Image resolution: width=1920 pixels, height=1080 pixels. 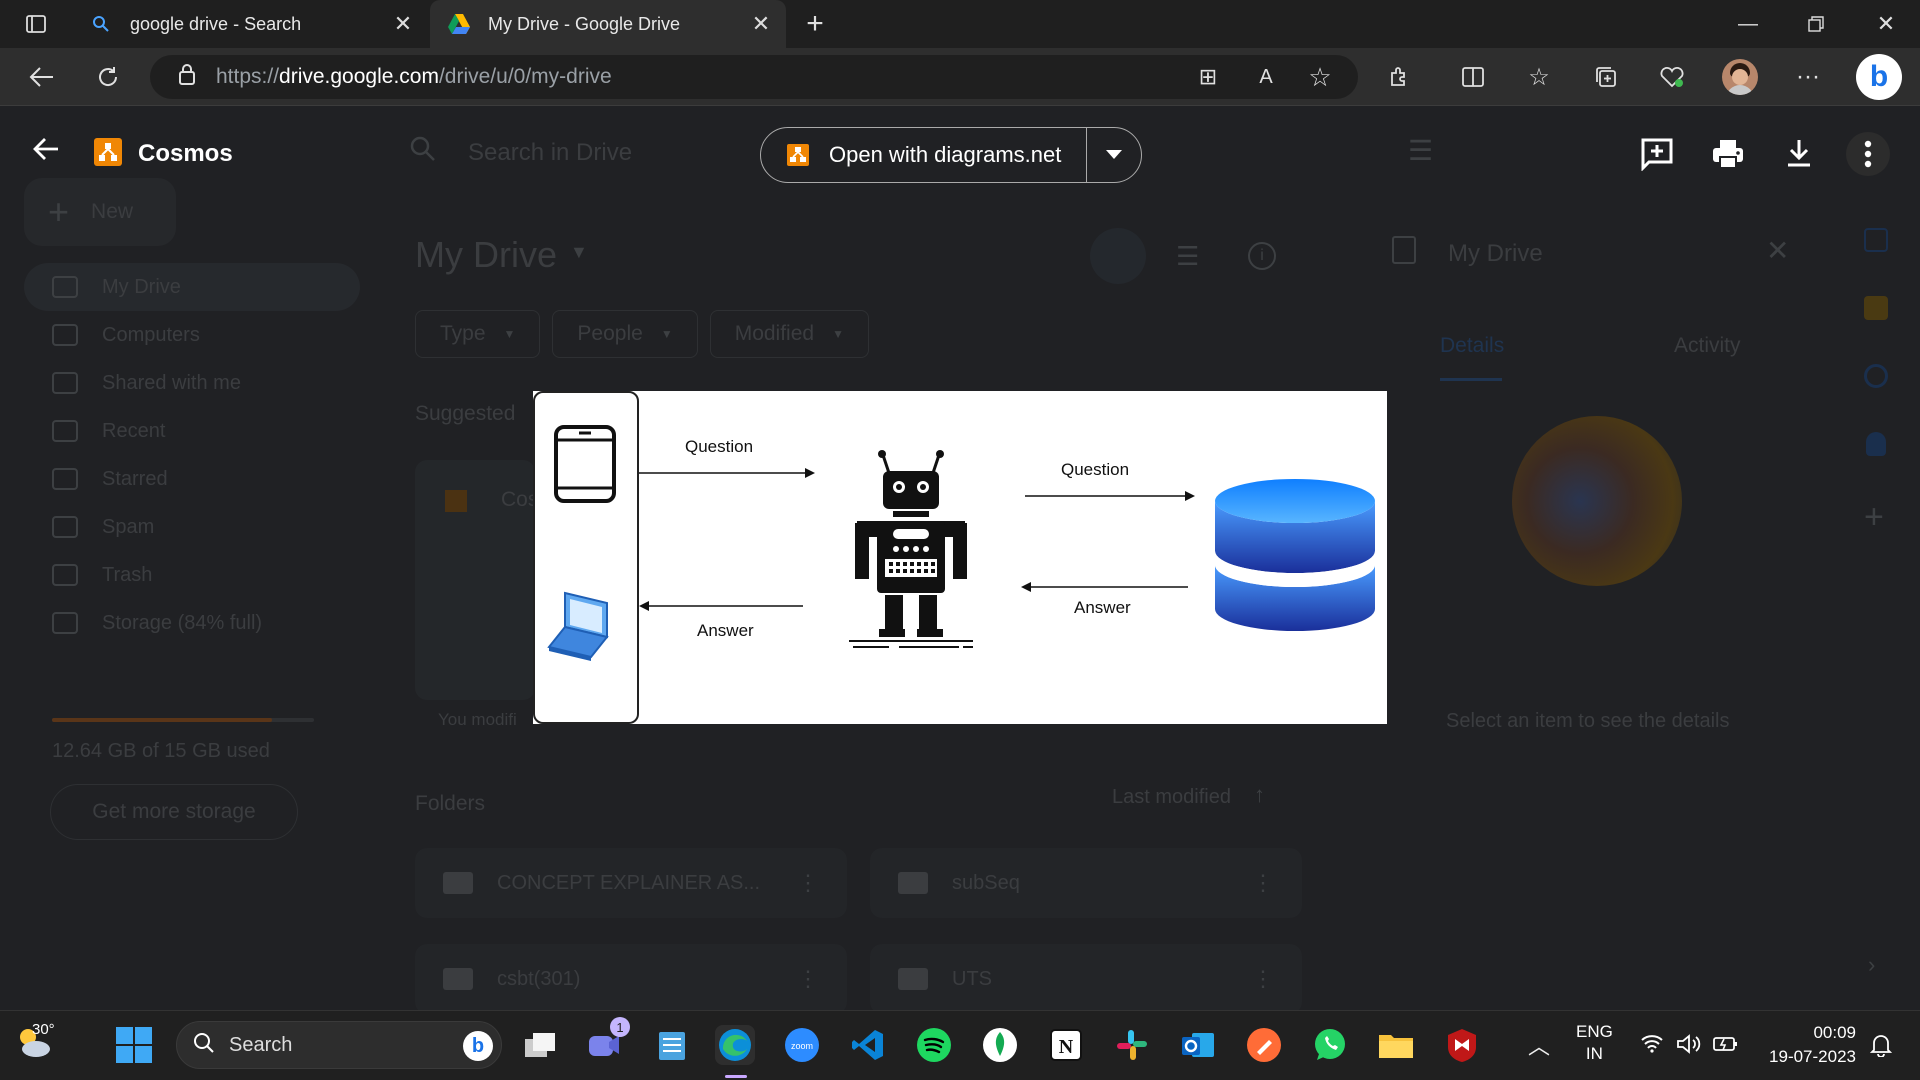 What do you see at coordinates (180, 527) in the screenshot?
I see `sidebar-item: Spam` at bounding box center [180, 527].